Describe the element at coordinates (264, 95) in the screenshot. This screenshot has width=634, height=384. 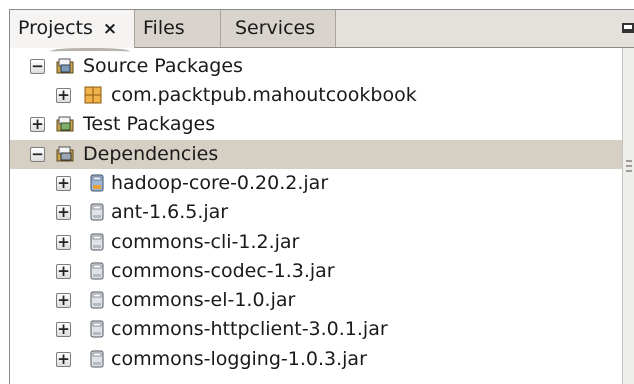
I see `tree-node-label: com.packtpub.mahoutcookbook` at that location.